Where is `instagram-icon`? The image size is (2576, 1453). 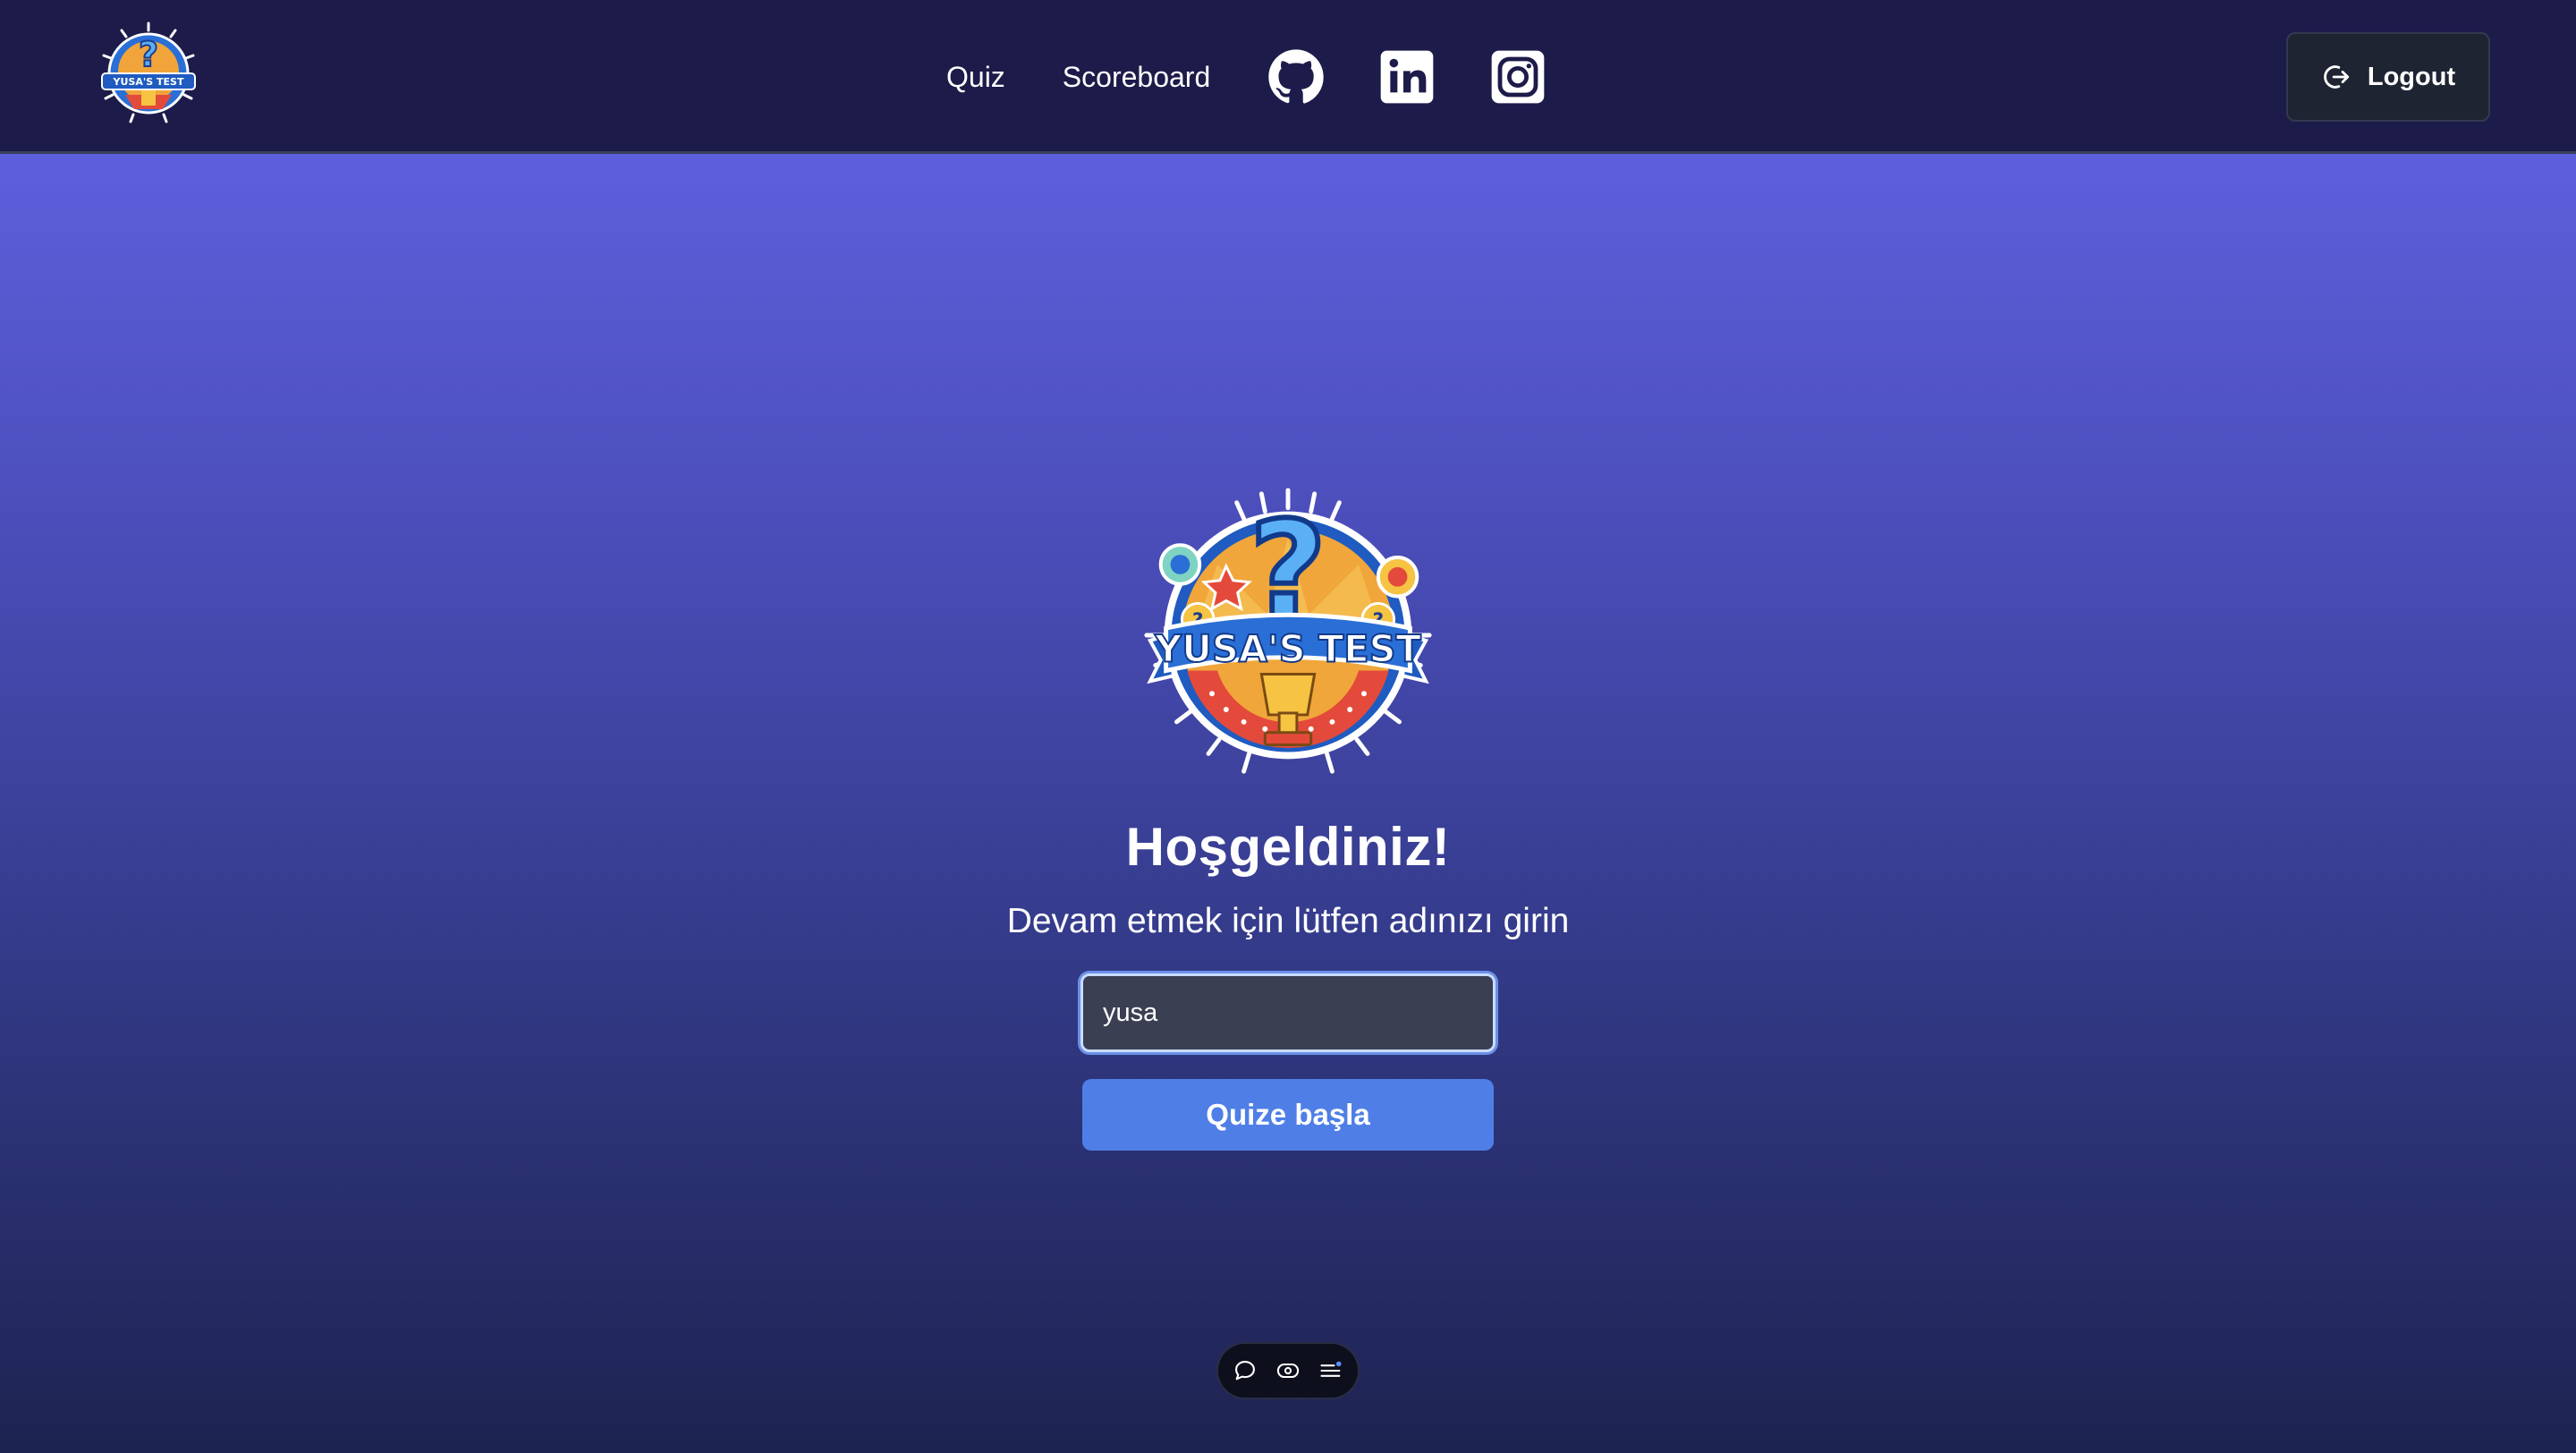
instagram-icon is located at coordinates (1518, 77).